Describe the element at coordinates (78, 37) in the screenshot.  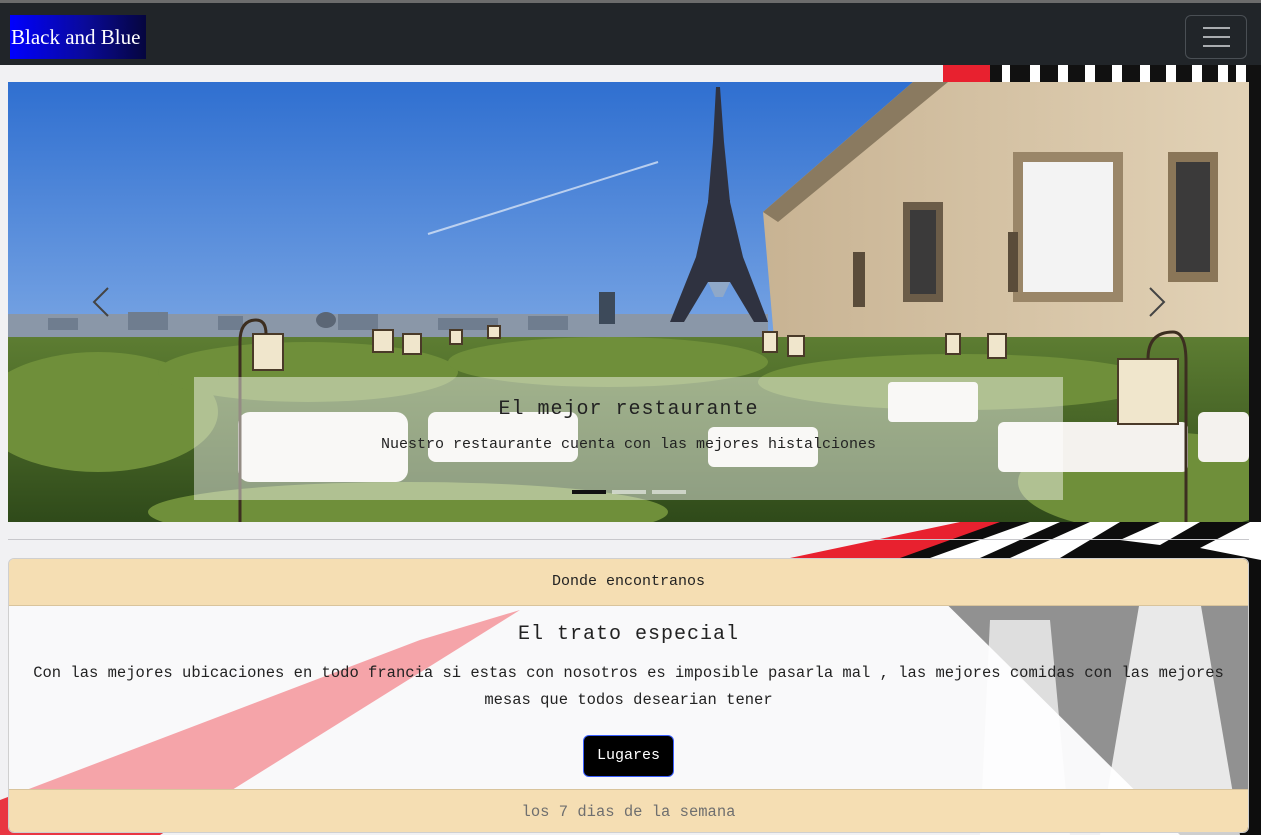
I see `brand-logo: Black and Blue` at that location.